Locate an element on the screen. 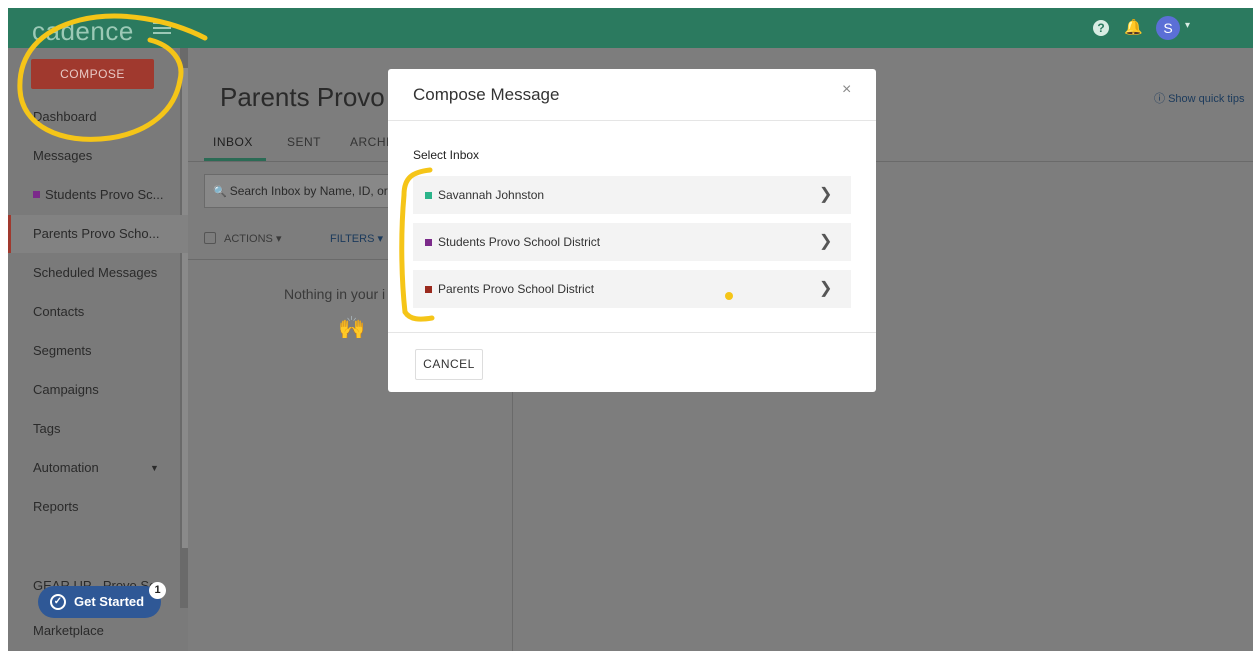 The width and height of the screenshot is (1253, 651). get-started-button: ✓ Get Started is located at coordinates (99, 602).